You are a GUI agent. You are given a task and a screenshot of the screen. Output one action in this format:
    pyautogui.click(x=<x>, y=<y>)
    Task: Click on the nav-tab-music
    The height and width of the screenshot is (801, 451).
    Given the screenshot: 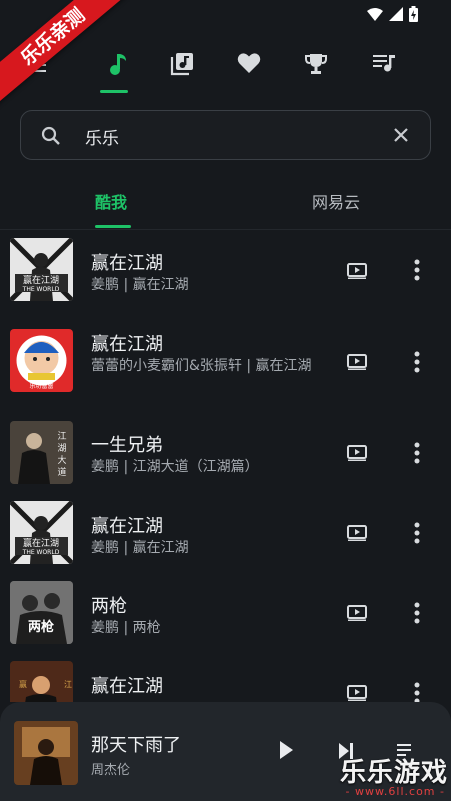 What is the action you would take?
    pyautogui.click(x=118, y=71)
    